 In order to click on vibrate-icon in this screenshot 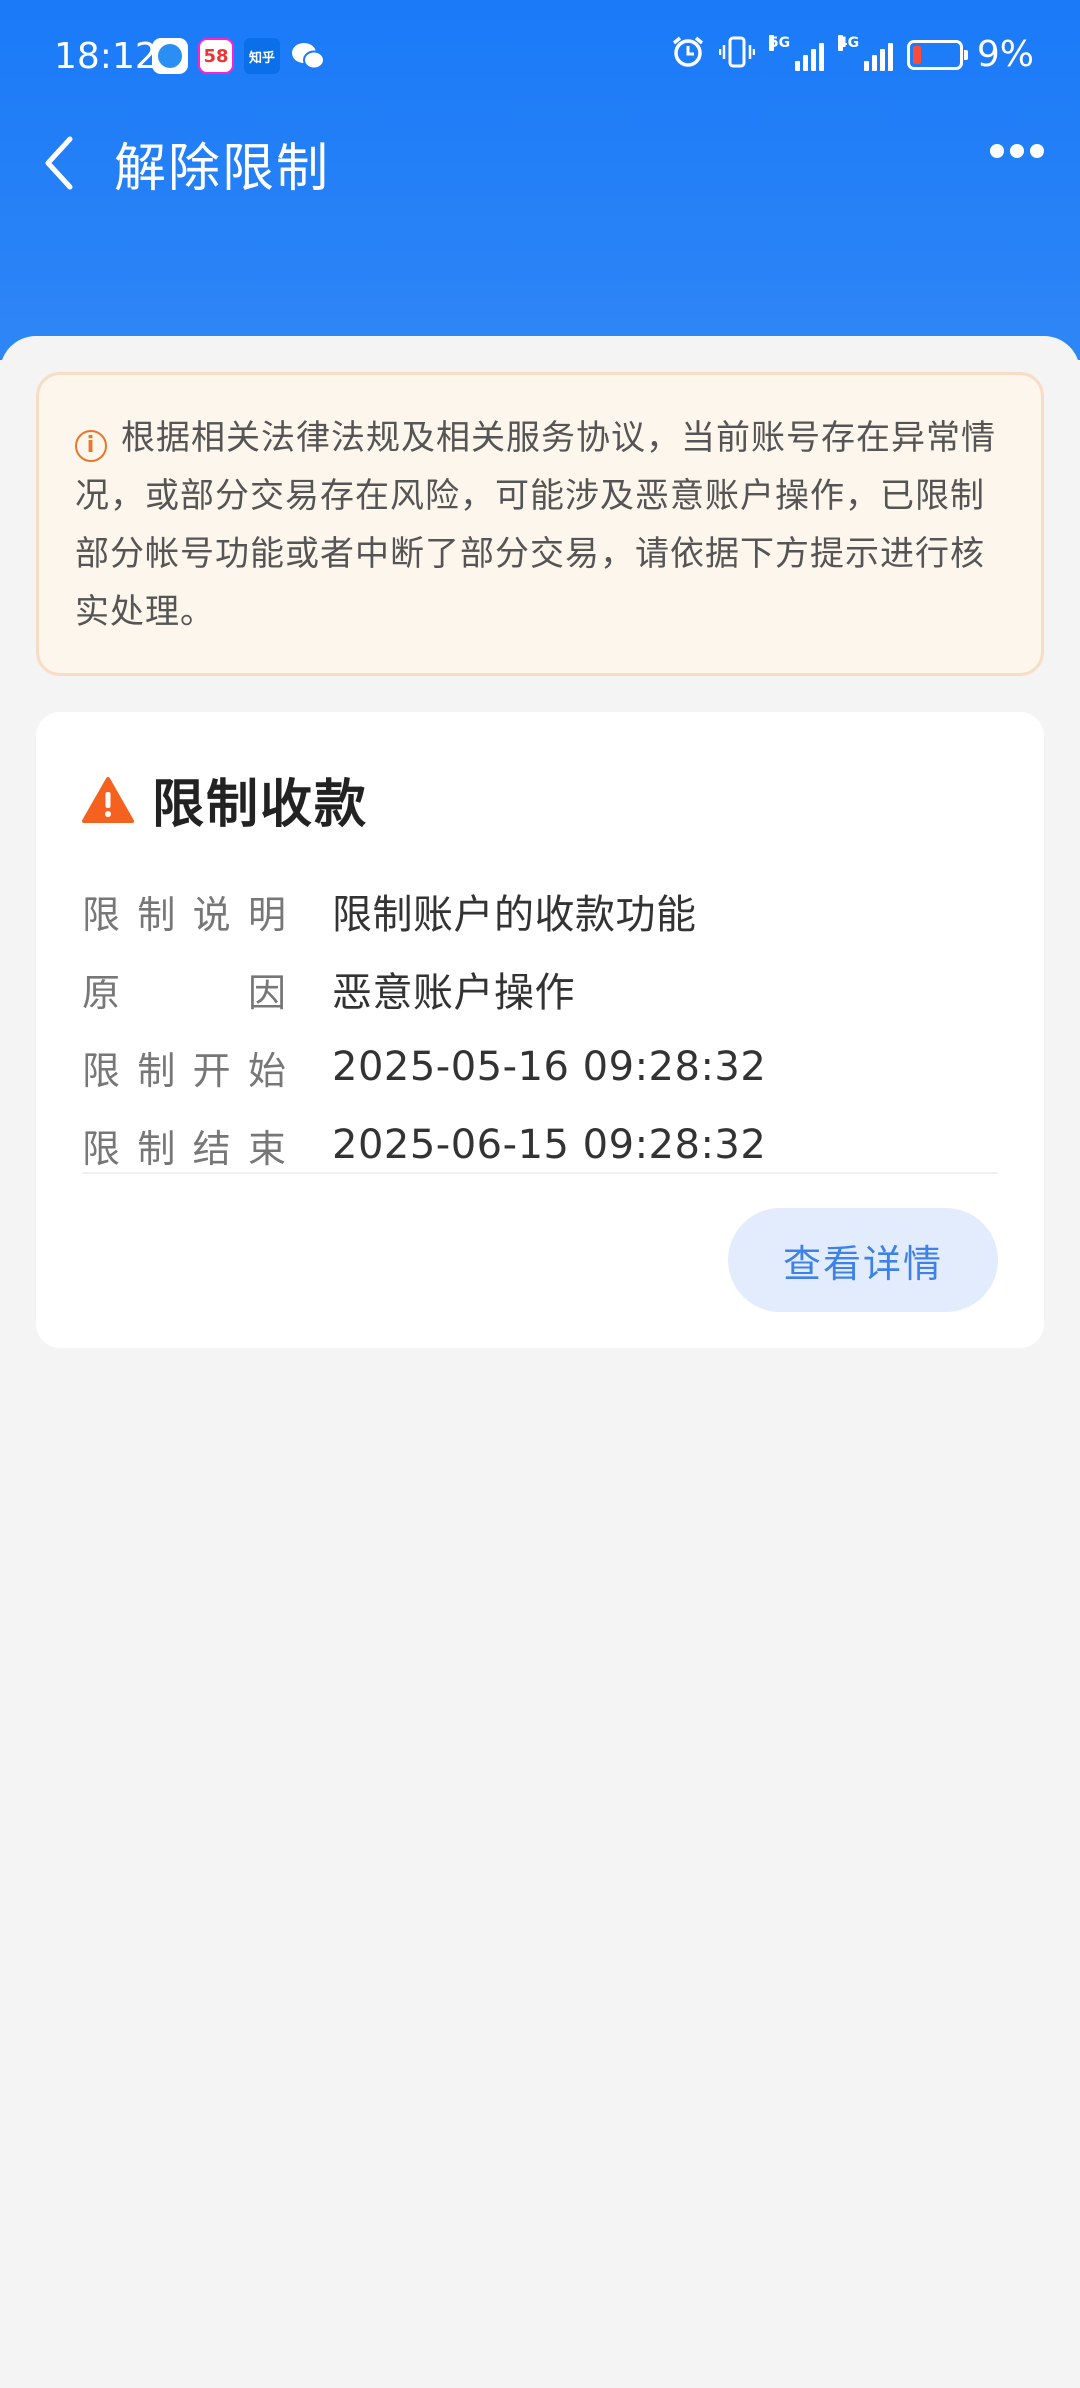, I will do `click(737, 55)`.